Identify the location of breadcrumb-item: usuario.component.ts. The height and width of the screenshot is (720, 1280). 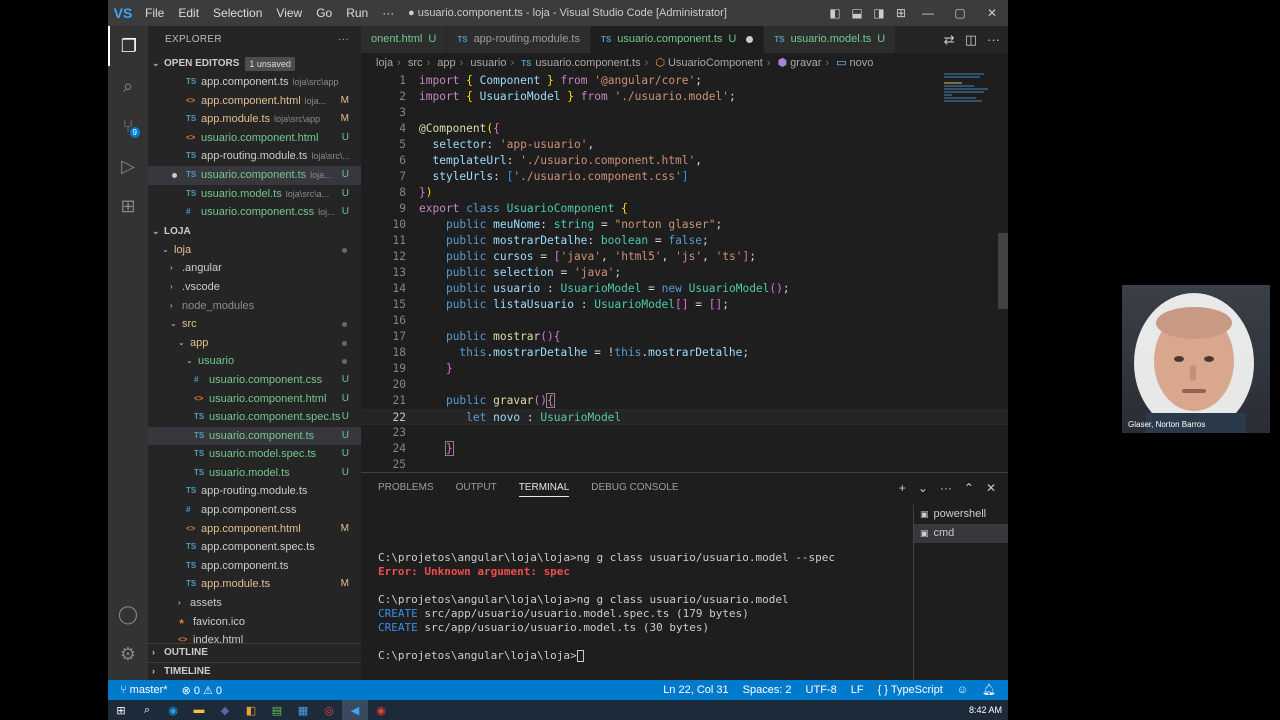
(587, 63).